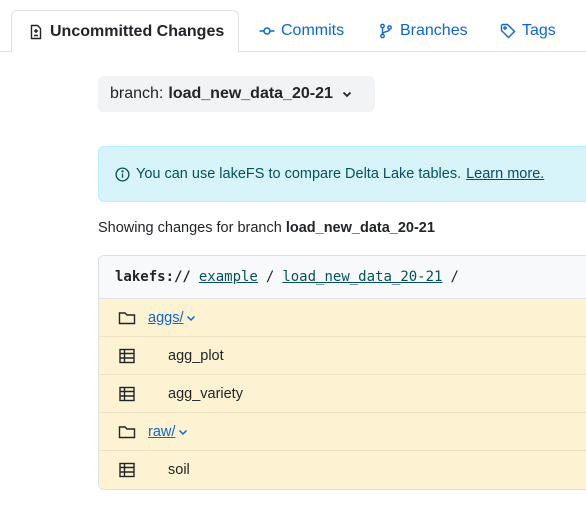 This screenshot has height=511, width=586. Describe the element at coordinates (228, 277) in the screenshot. I see `path-repo-link: example` at that location.